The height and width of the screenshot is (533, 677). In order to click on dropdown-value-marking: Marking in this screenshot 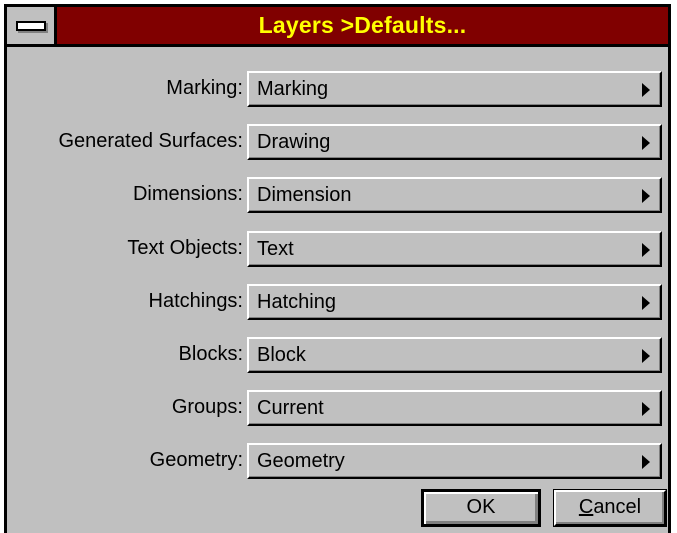, I will do `click(293, 89)`.